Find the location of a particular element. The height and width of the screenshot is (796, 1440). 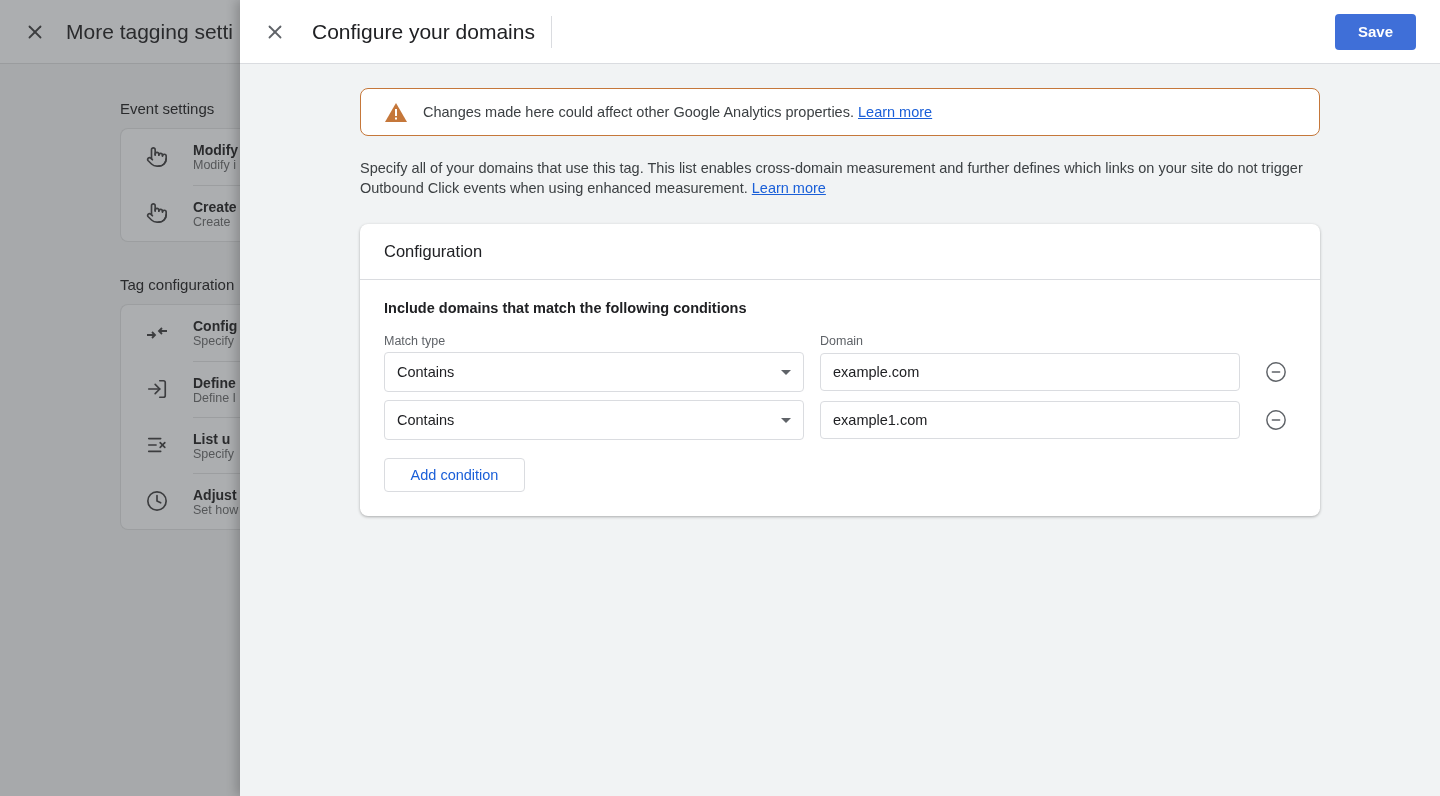

warning-text: Changes made here could affect other Google Analytics properties. Learn more is located at coordinates (678, 112).